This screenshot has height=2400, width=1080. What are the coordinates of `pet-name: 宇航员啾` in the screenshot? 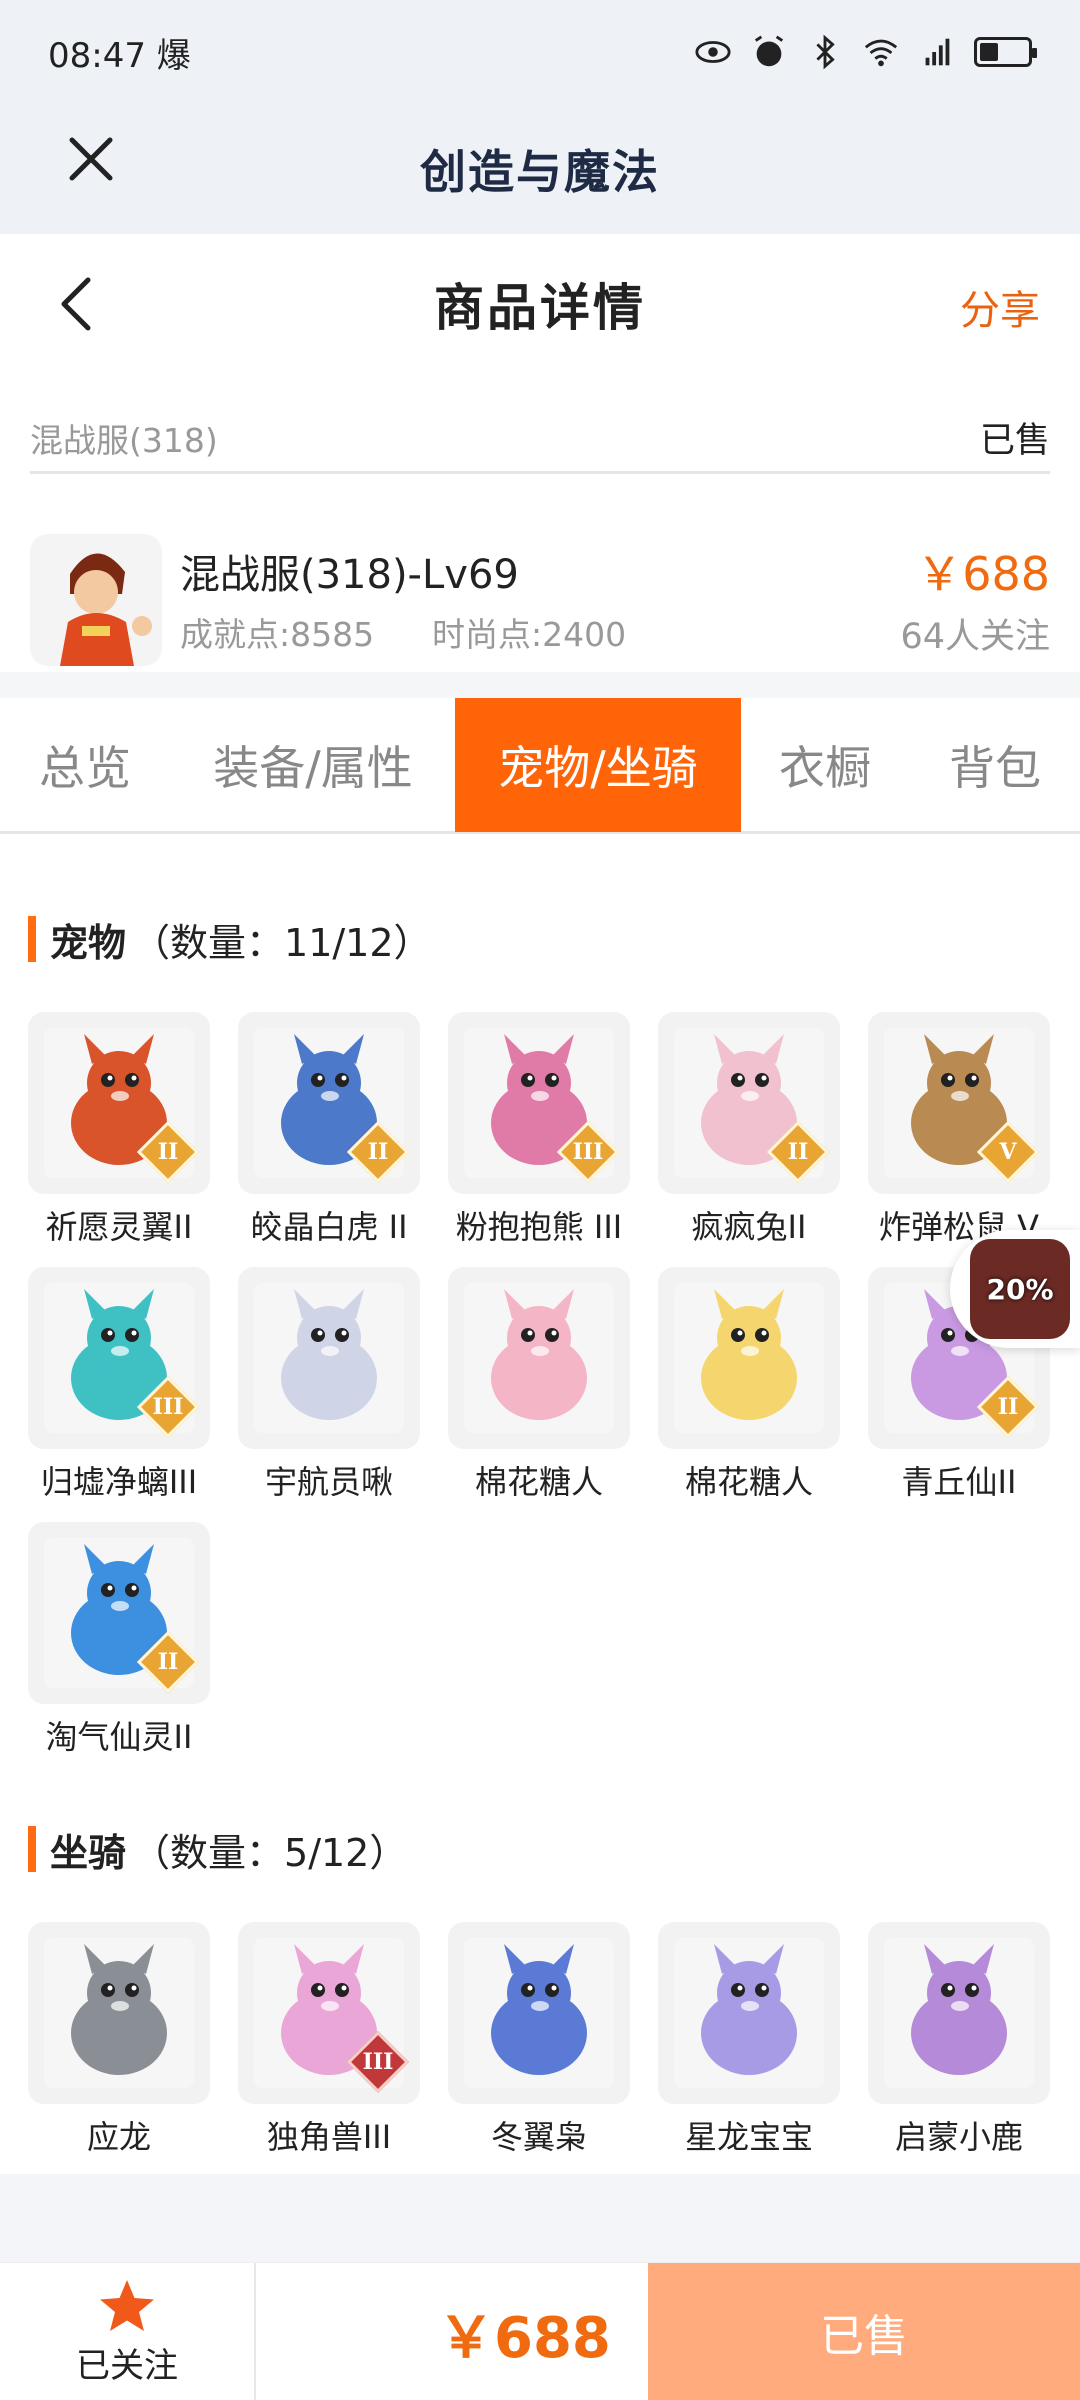 It's located at (328, 1482).